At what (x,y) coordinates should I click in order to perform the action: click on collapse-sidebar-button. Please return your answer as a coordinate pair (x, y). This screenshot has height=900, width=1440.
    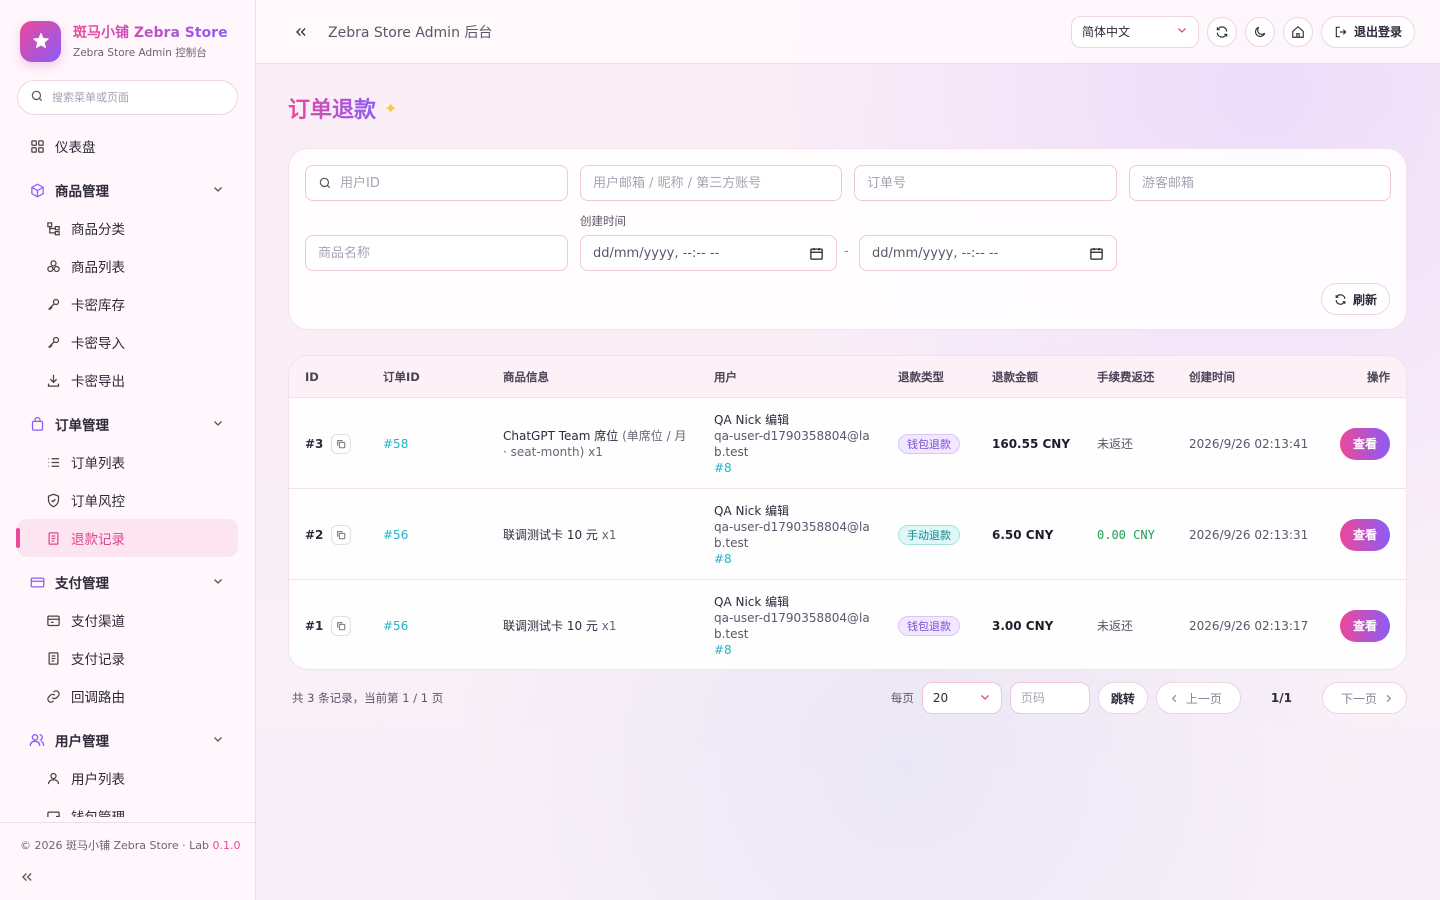
    Looking at the image, I should click on (30, 877).